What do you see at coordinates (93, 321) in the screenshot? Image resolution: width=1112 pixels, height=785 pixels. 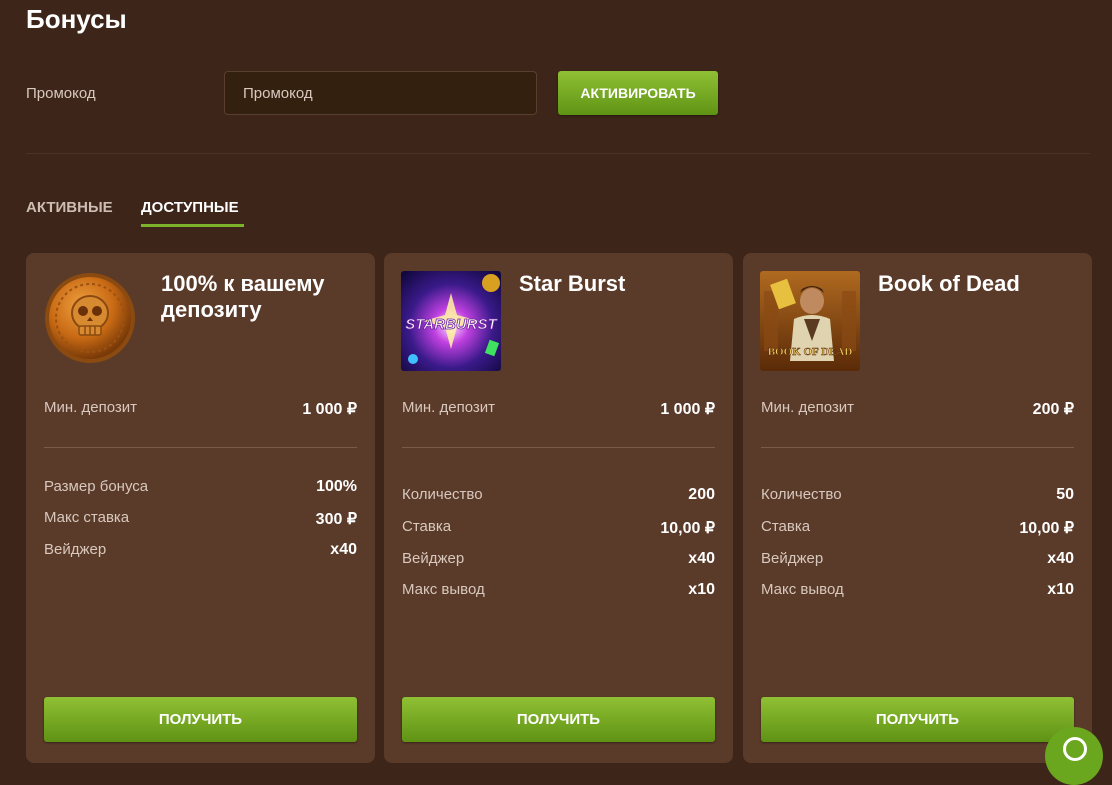 I see `skull-coin-icon` at bounding box center [93, 321].